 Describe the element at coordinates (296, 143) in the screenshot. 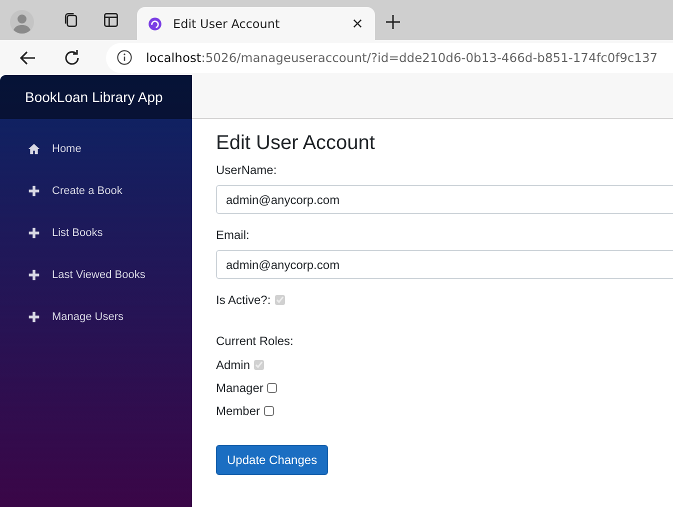

I see `page-title: Edit User Account` at that location.